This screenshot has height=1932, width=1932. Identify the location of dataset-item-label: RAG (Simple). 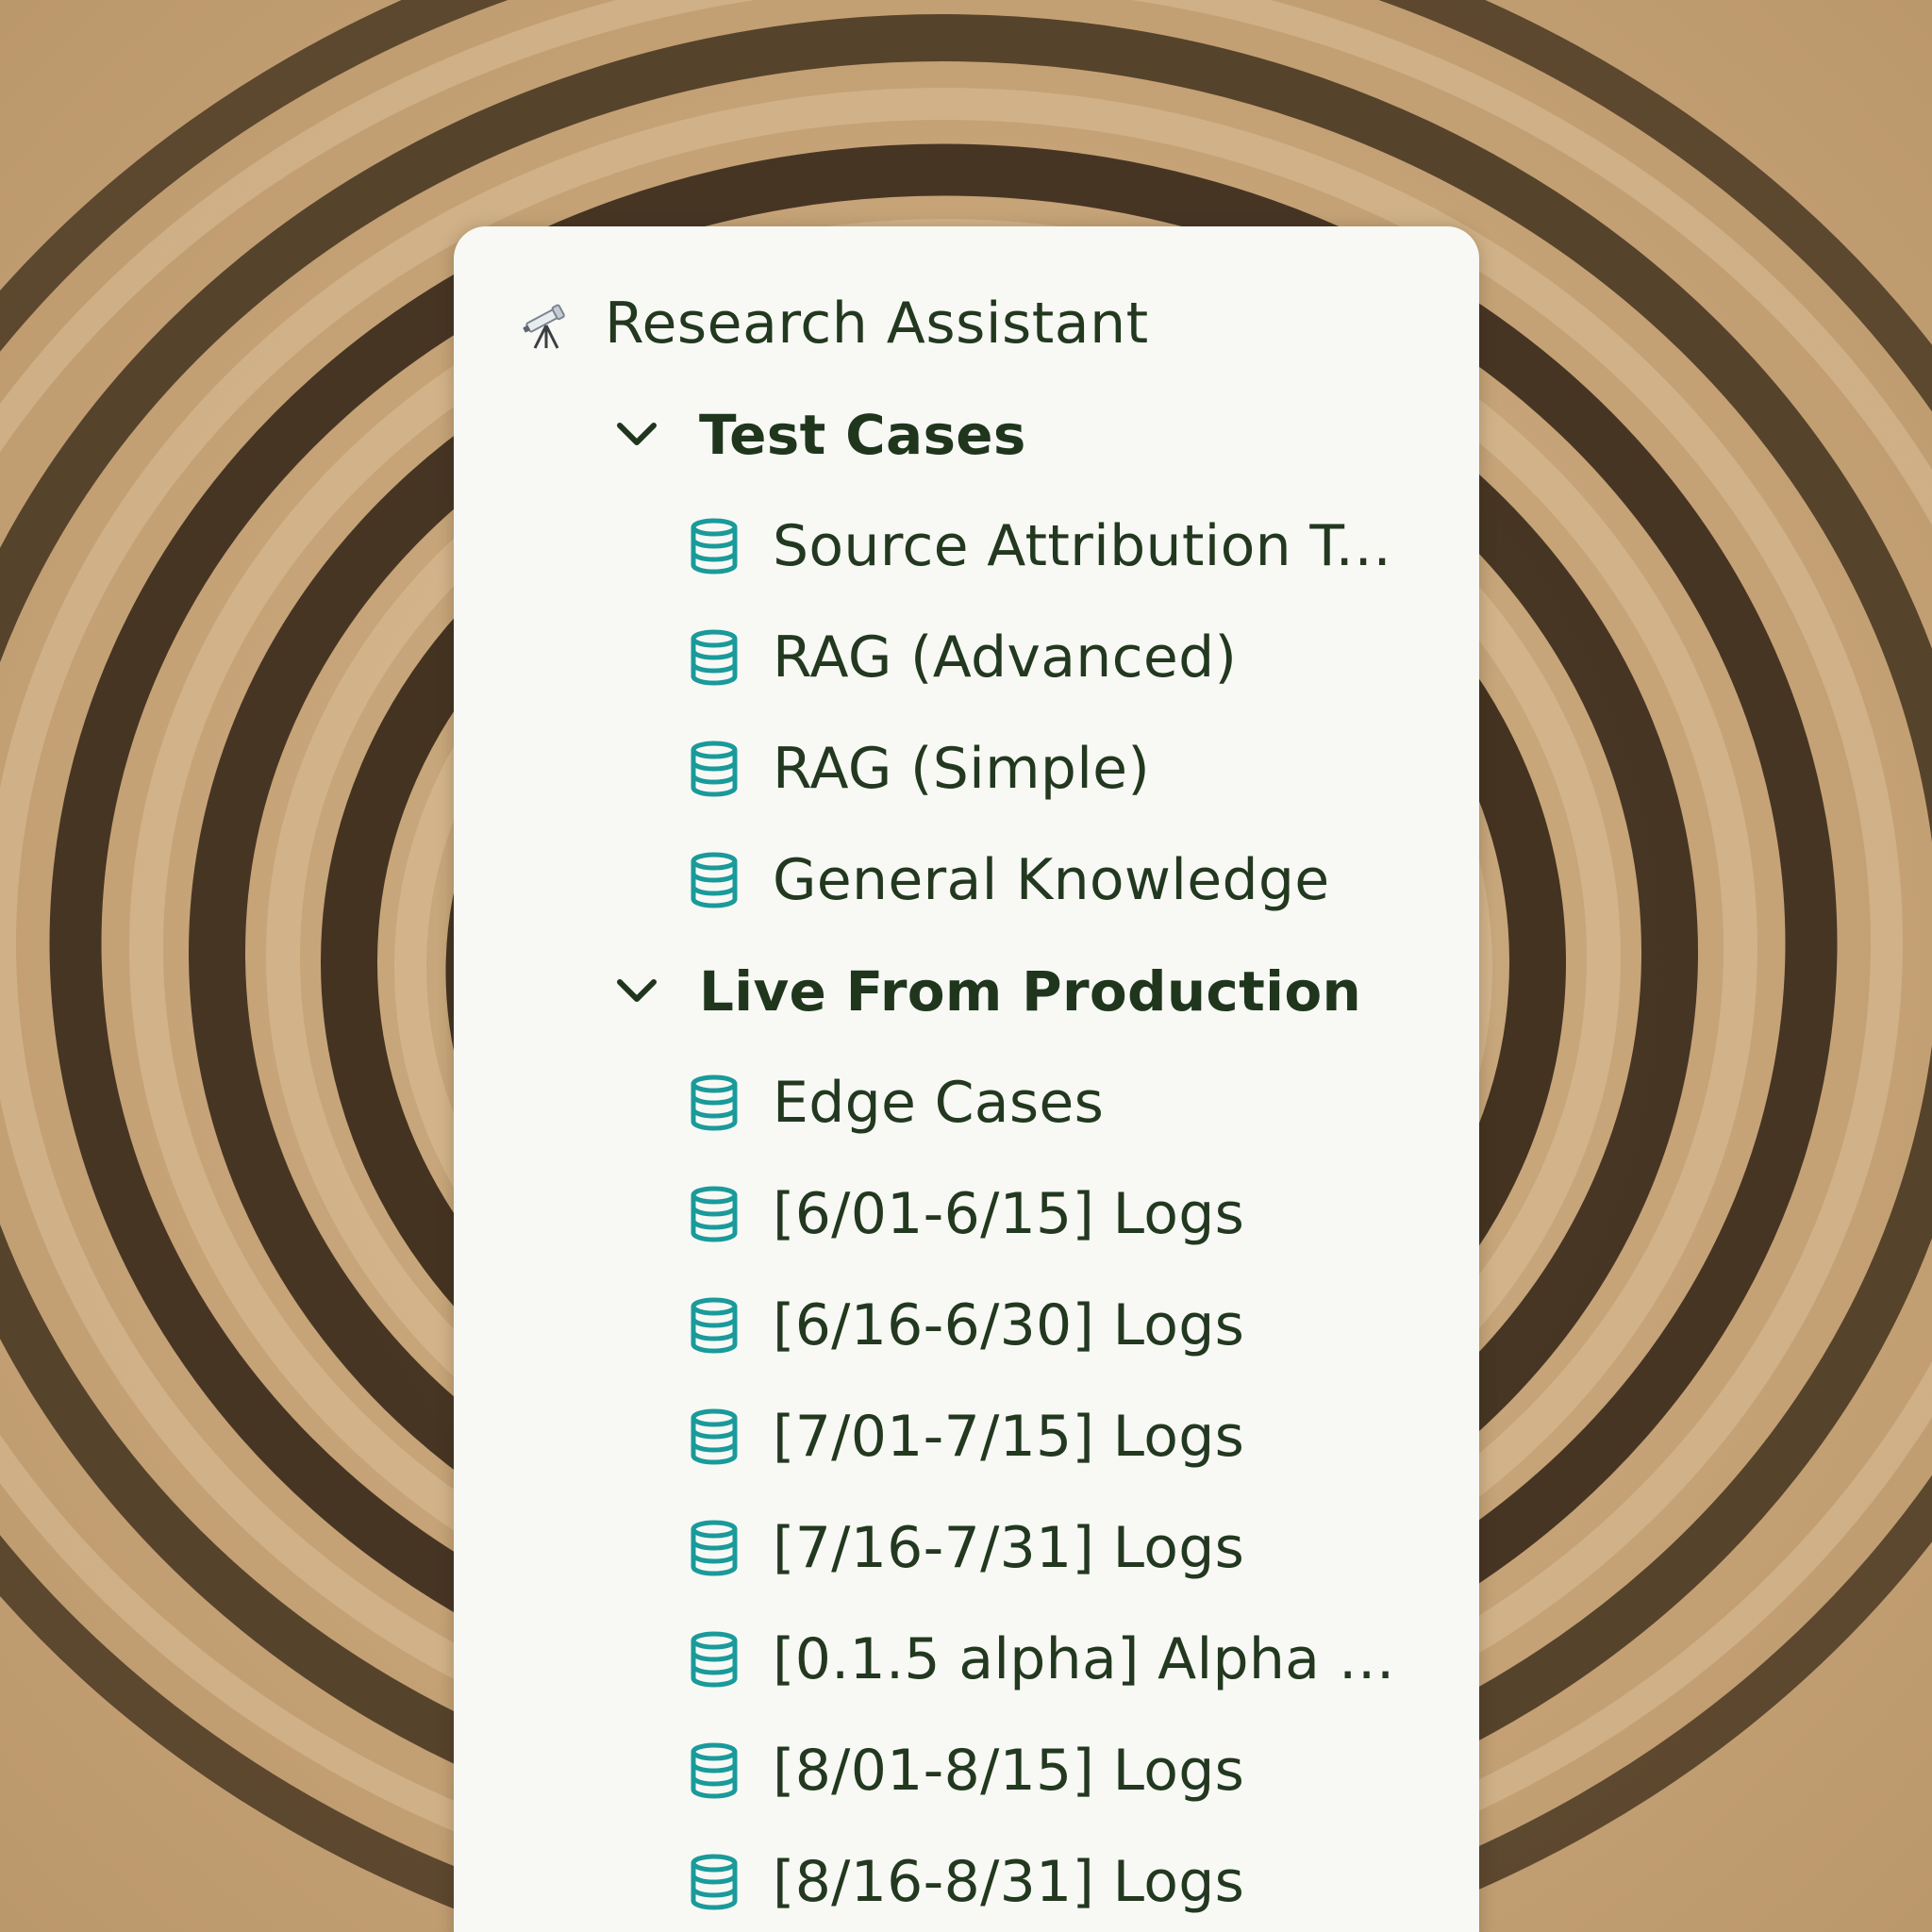
(962, 769).